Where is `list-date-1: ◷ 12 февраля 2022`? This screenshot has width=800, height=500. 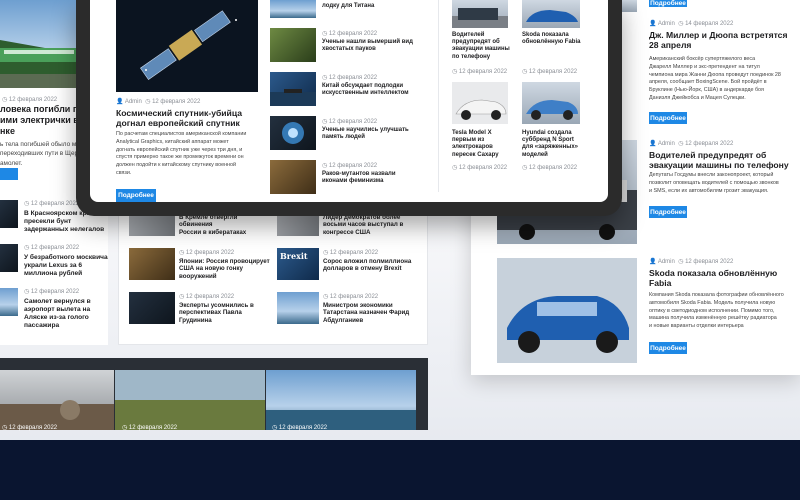 list-date-1: ◷ 12 февраля 2022 is located at coordinates (350, 34).